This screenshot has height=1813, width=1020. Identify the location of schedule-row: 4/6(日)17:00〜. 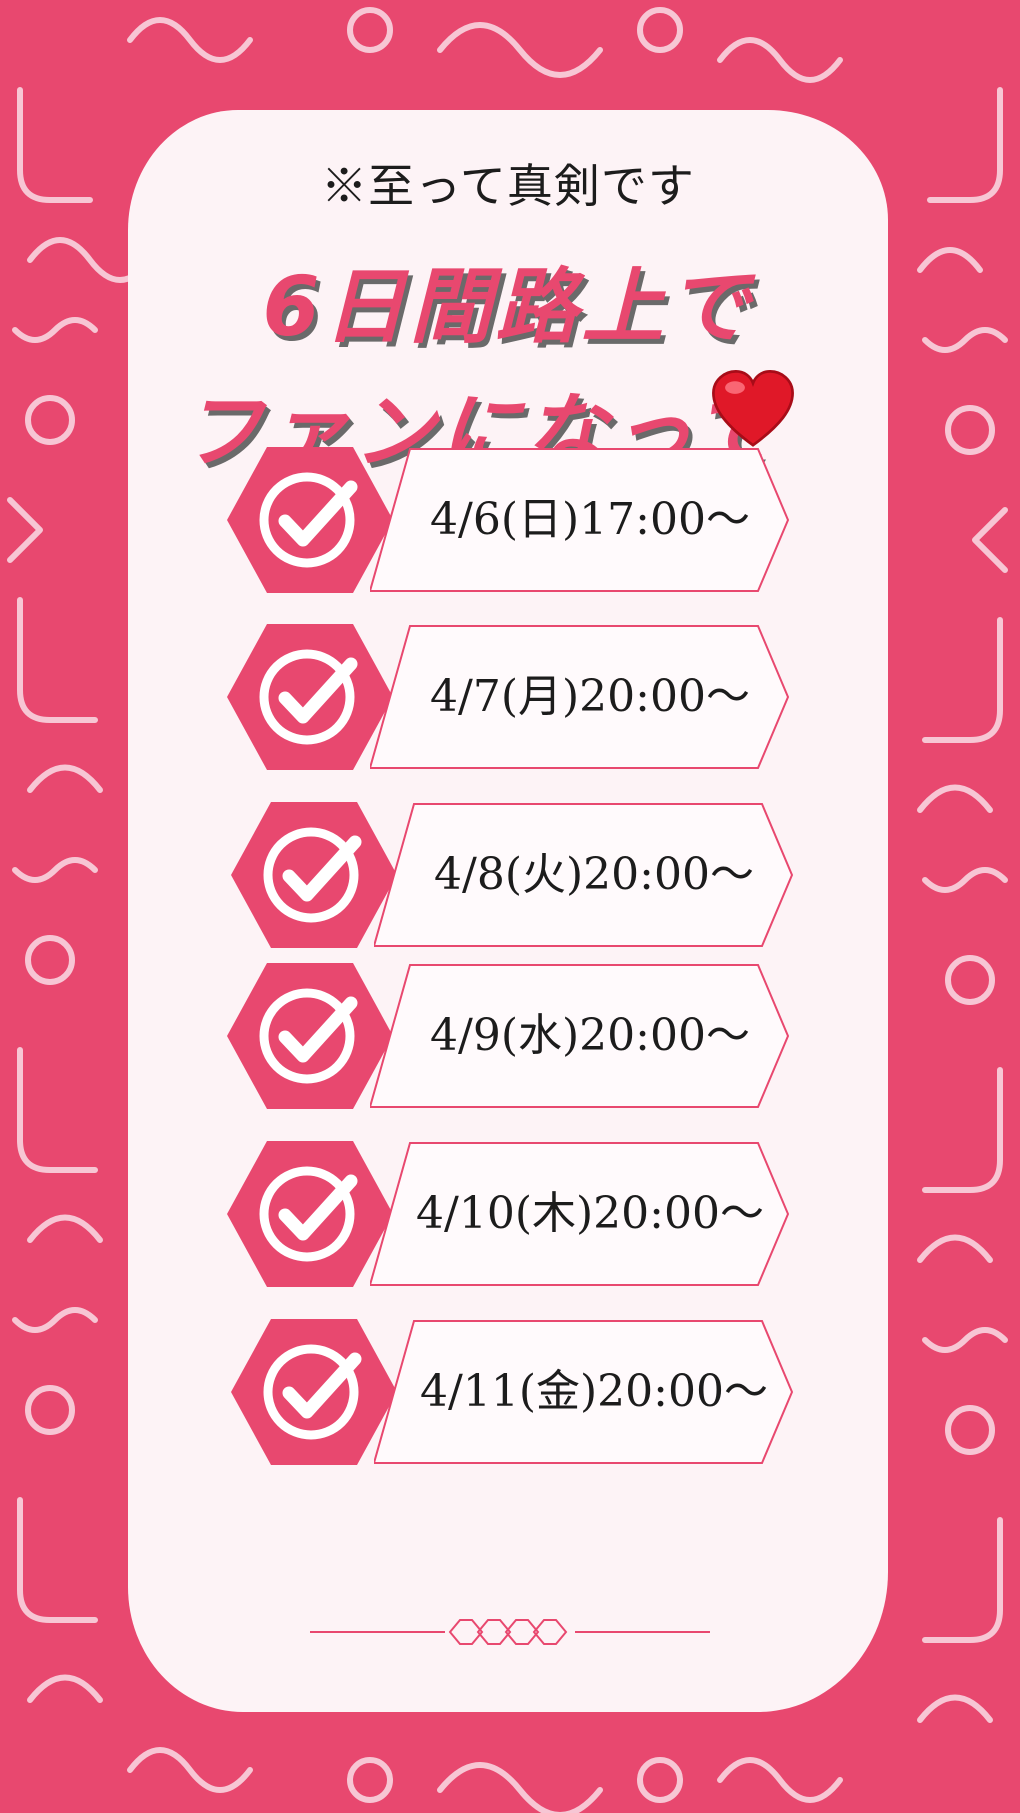
(510, 520).